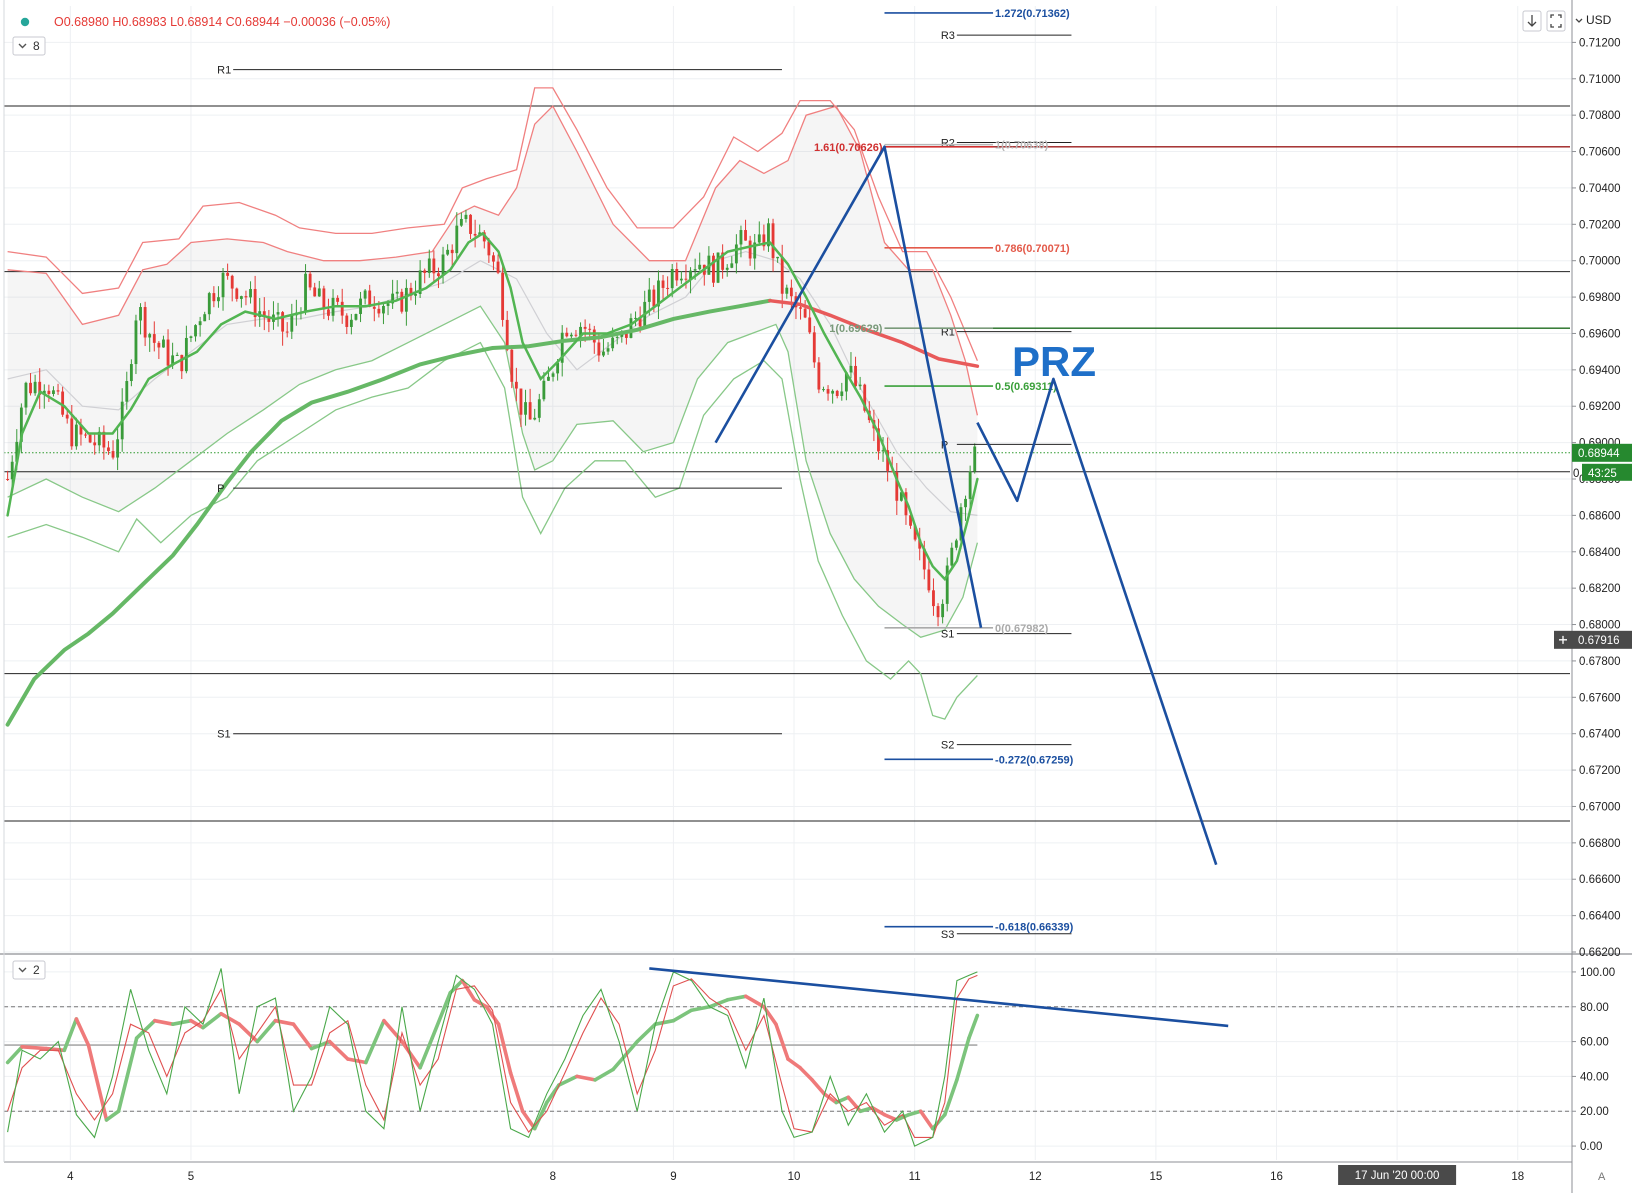 The height and width of the screenshot is (1193, 1632). I want to click on osc-pane-toggle-box, so click(29, 970).